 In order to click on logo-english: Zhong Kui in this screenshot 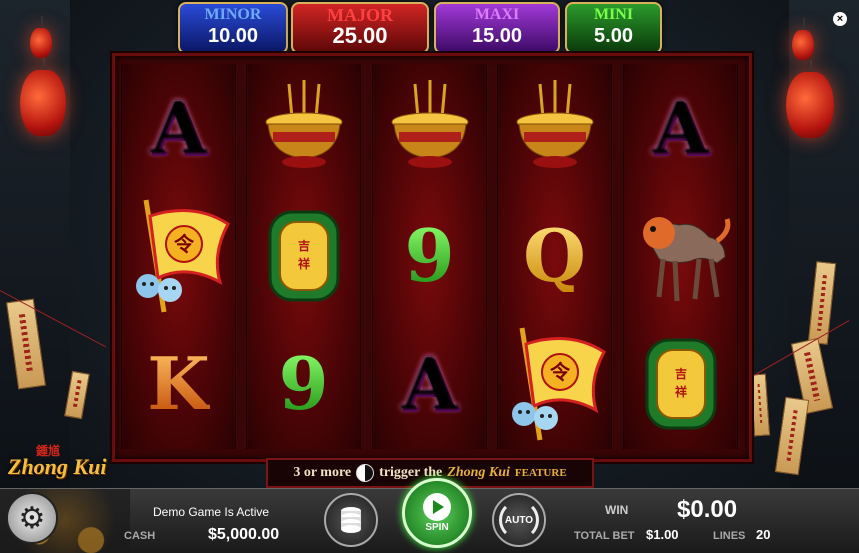, I will do `click(57, 466)`.